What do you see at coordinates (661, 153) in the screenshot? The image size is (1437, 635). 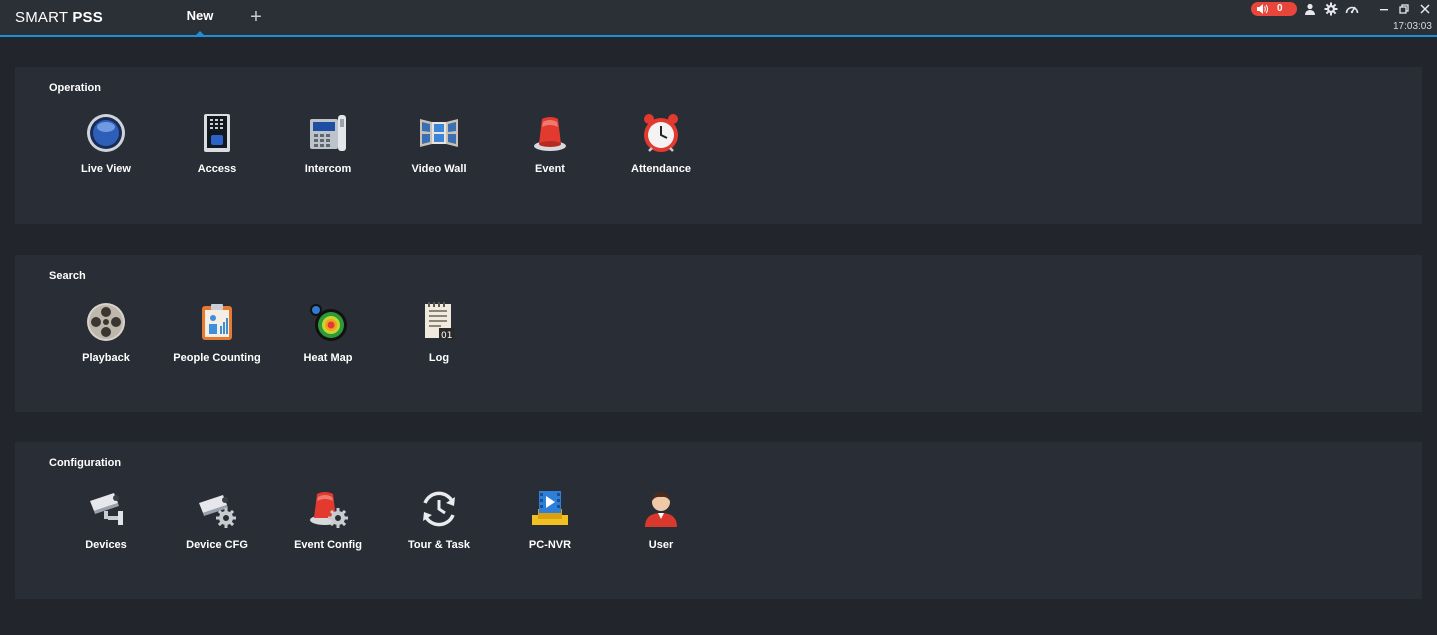 I see `tile-attendance: Attendance` at bounding box center [661, 153].